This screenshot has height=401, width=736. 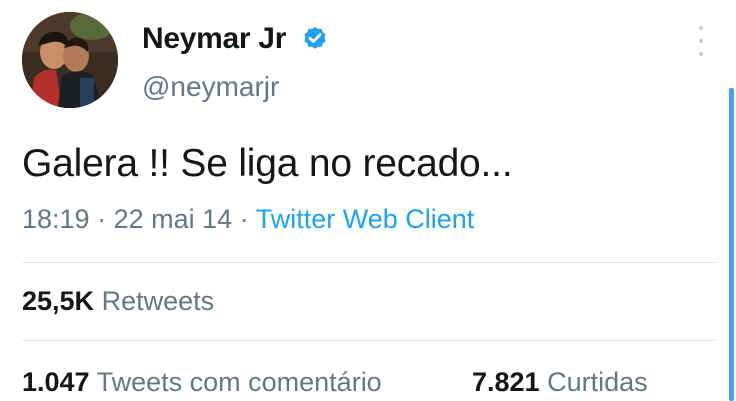 I want to click on tweet-meta: 18:19 · 22 mai 14 · Twitter Web Client, so click(x=248, y=219).